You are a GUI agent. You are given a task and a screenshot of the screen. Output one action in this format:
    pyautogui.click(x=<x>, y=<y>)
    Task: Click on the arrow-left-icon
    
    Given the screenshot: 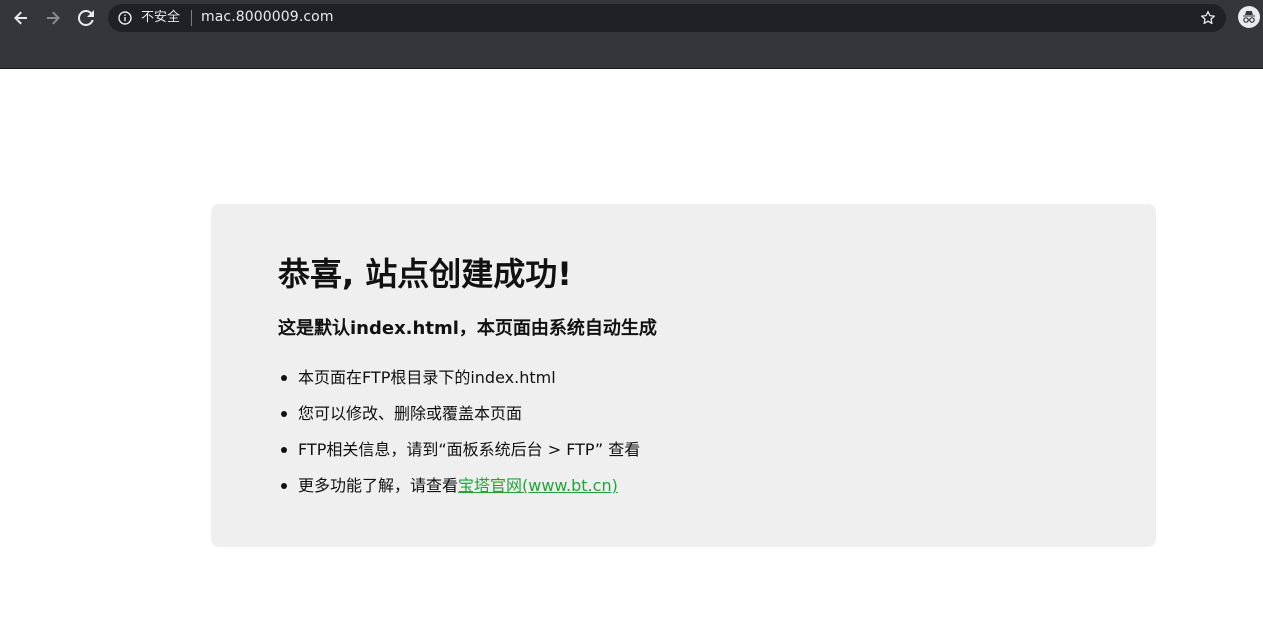 What is the action you would take?
    pyautogui.click(x=20, y=18)
    